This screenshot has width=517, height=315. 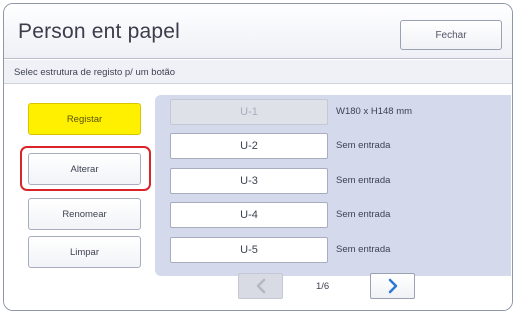 I want to click on entry-button-u4: U-4, so click(x=249, y=215).